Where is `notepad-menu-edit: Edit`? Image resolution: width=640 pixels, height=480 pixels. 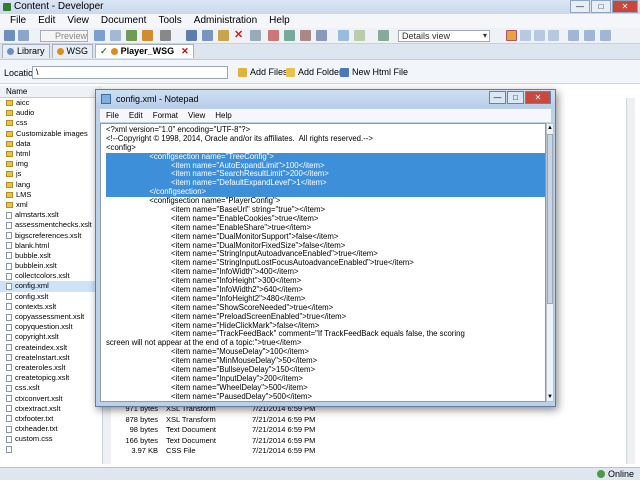 notepad-menu-edit: Edit is located at coordinates (136, 115).